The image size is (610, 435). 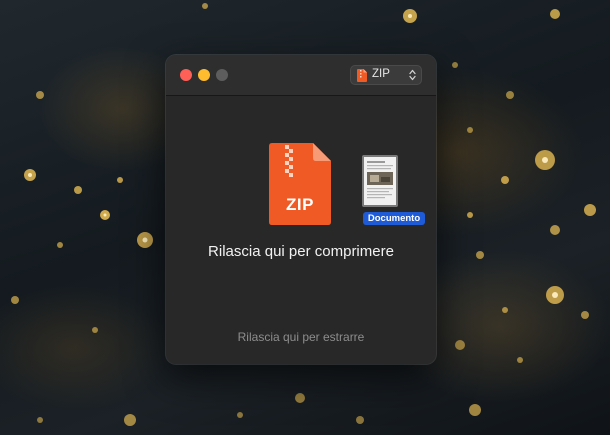 What do you see at coordinates (204, 75) in the screenshot?
I see `minimize-button` at bounding box center [204, 75].